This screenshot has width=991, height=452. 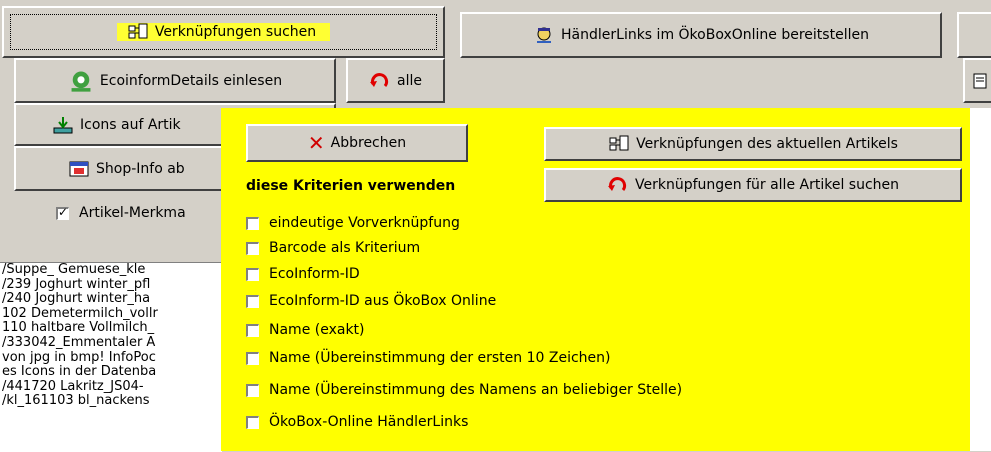 I want to click on criterion-row: Barcode als Kriterium, so click(x=333, y=248).